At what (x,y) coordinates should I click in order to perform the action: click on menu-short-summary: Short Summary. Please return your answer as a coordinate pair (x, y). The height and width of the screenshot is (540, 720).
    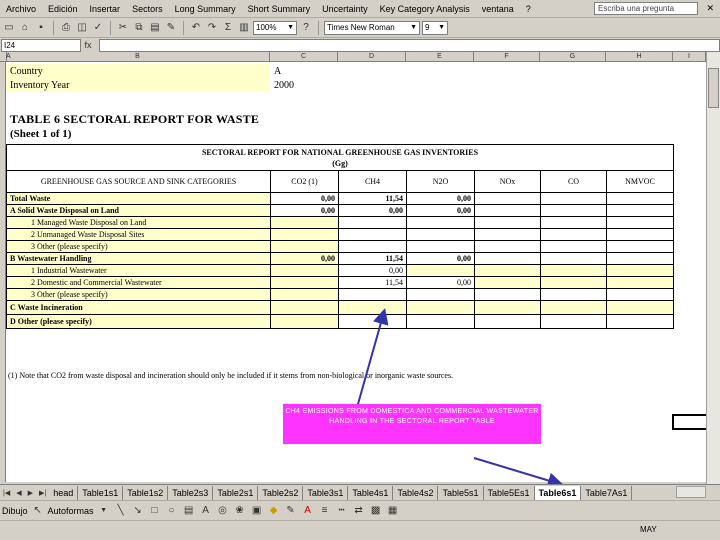
    Looking at the image, I should click on (279, 9).